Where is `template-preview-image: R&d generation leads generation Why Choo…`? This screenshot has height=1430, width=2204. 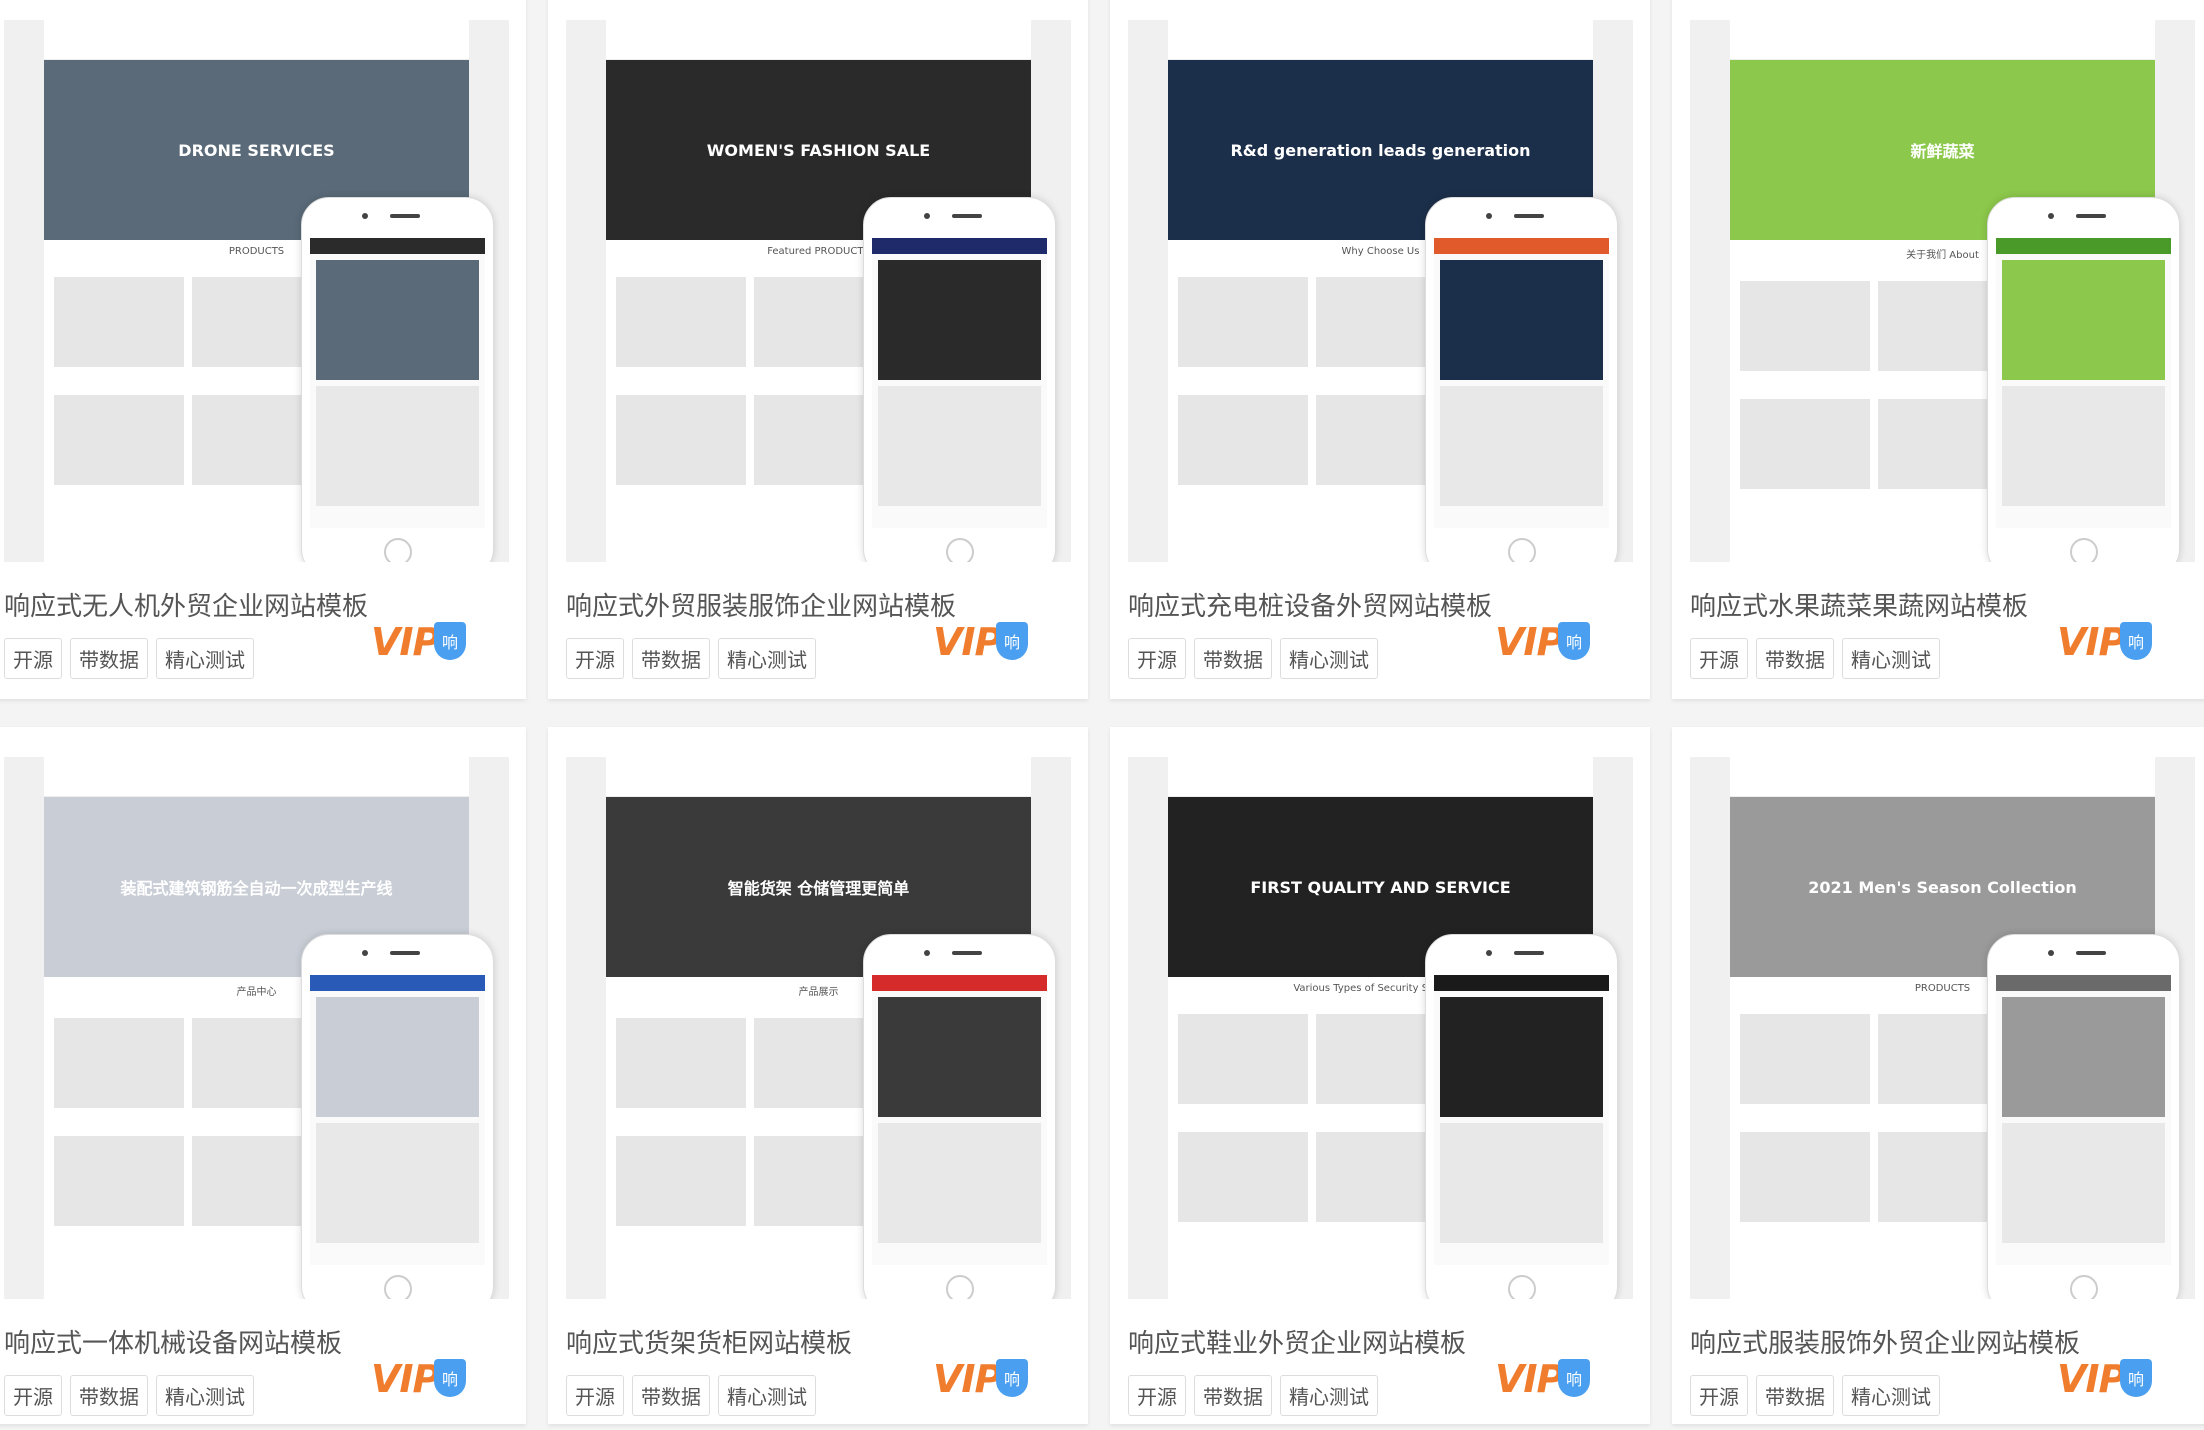
template-preview-image: R&d generation leads generation Why Choo… is located at coordinates (1380, 291).